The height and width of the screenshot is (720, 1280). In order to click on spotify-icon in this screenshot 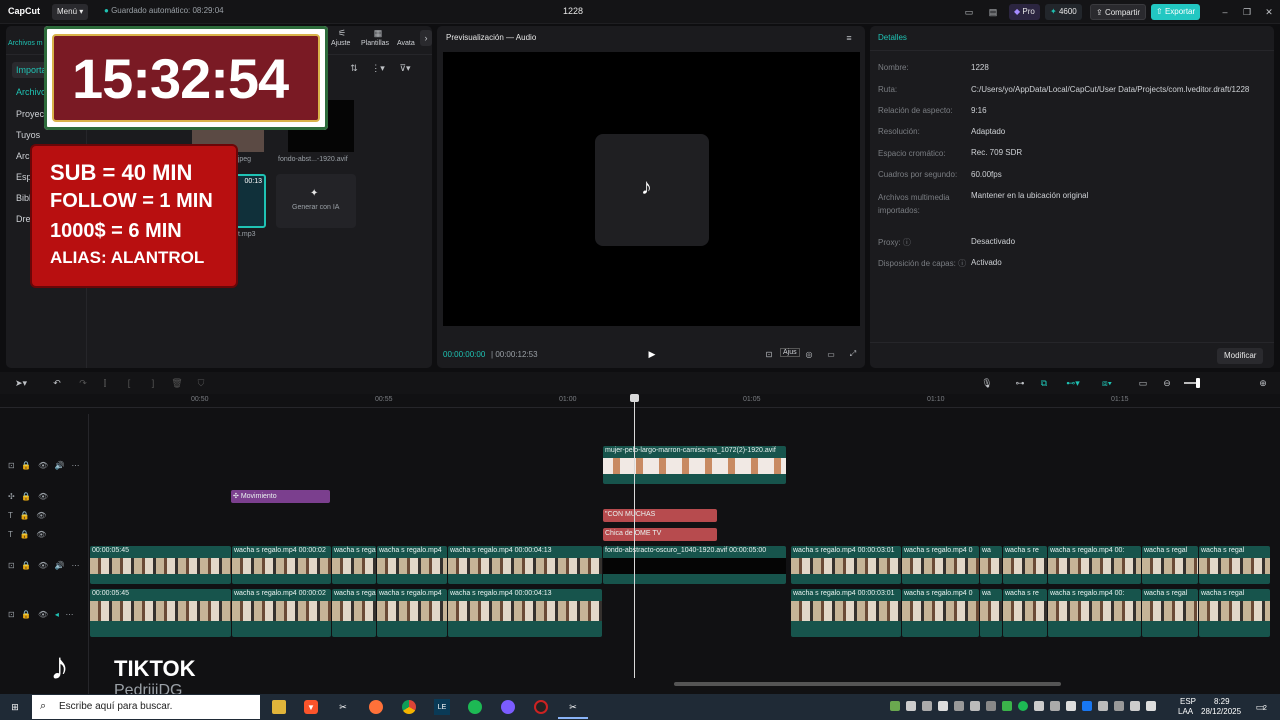, I will do `click(475, 707)`.